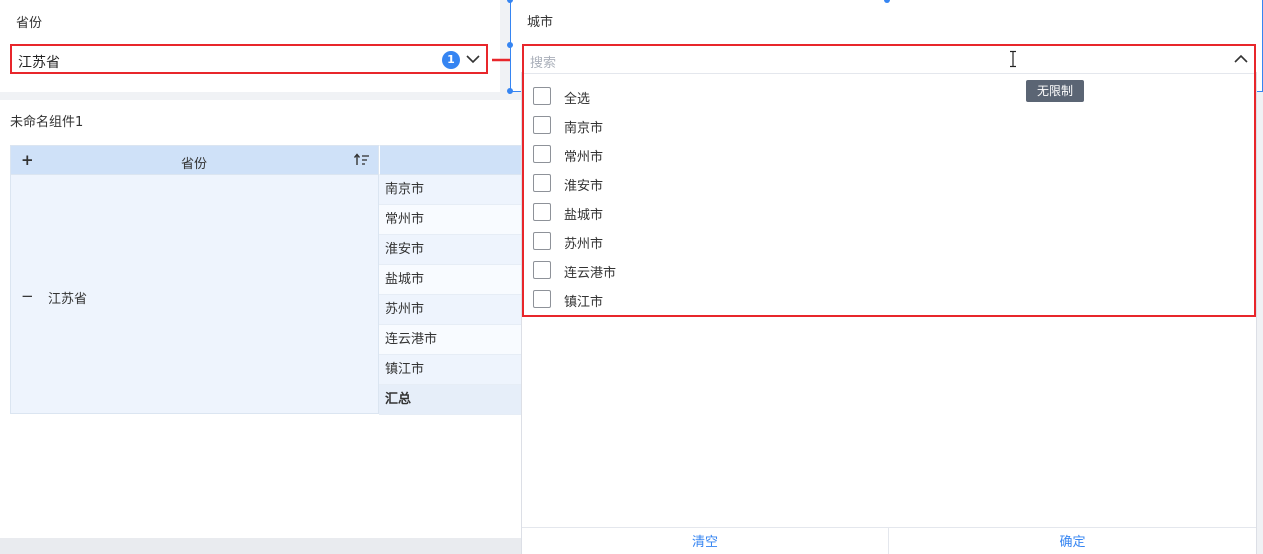 This screenshot has width=1263, height=554. I want to click on tooltip: 无限制, so click(1055, 91).